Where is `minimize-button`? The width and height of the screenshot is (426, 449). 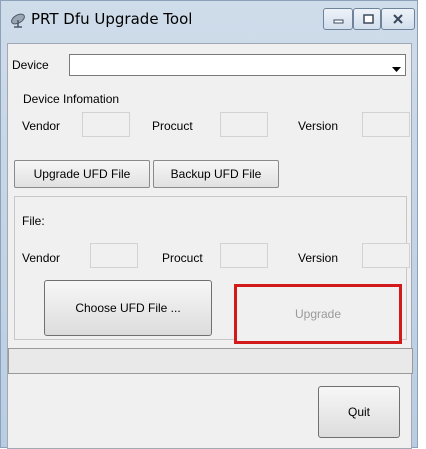
minimize-button is located at coordinates (338, 19).